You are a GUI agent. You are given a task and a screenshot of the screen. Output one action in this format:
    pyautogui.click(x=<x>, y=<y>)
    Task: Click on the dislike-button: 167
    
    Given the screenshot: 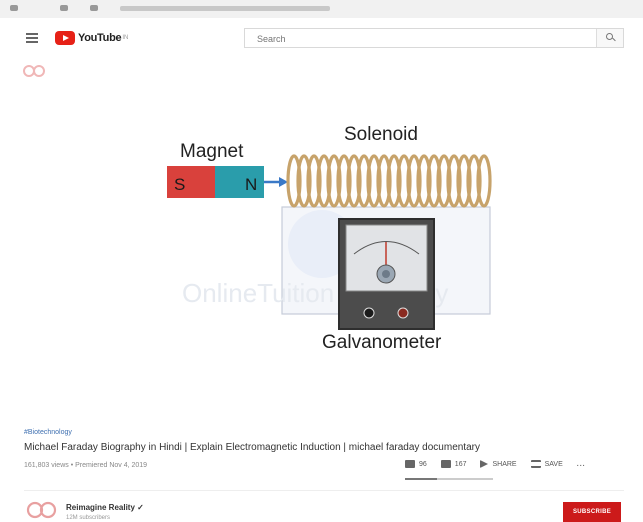 What is the action you would take?
    pyautogui.click(x=453, y=464)
    